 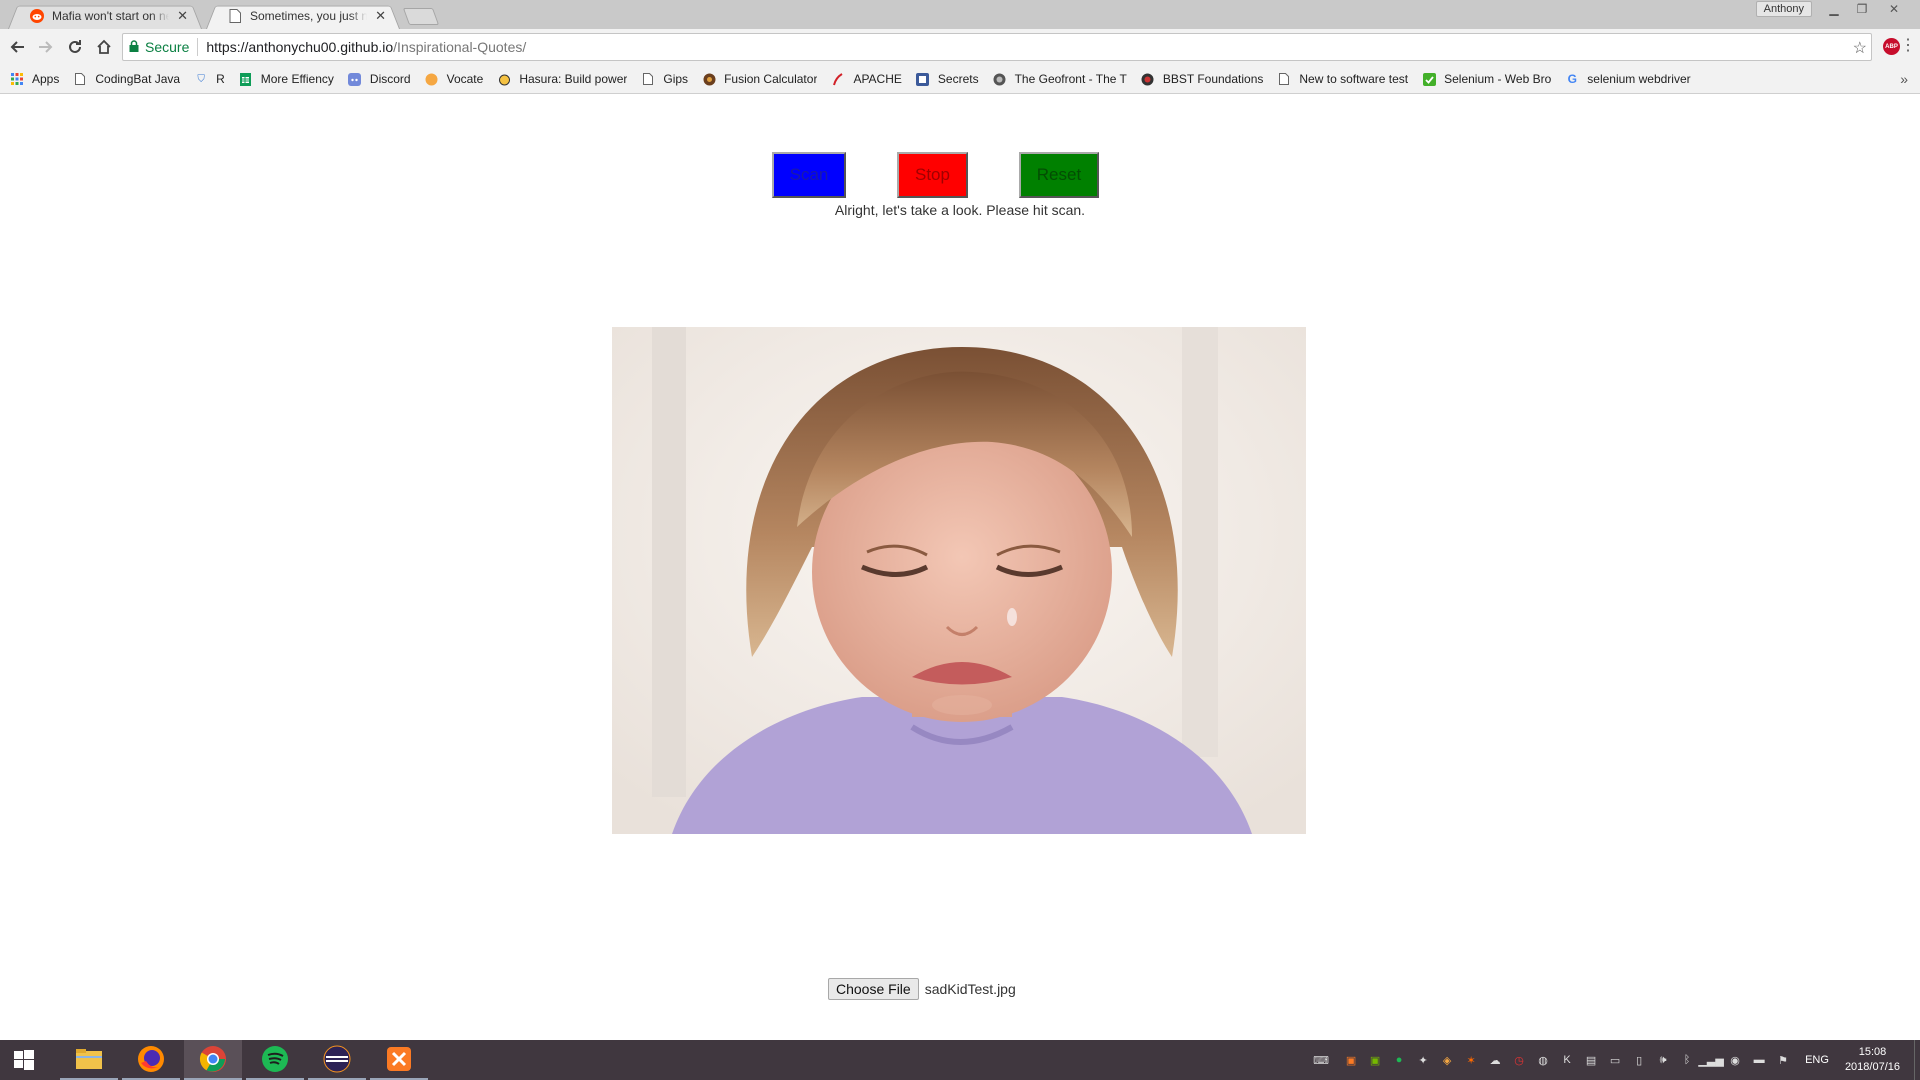 I want to click on home-icon, so click(x=104, y=47).